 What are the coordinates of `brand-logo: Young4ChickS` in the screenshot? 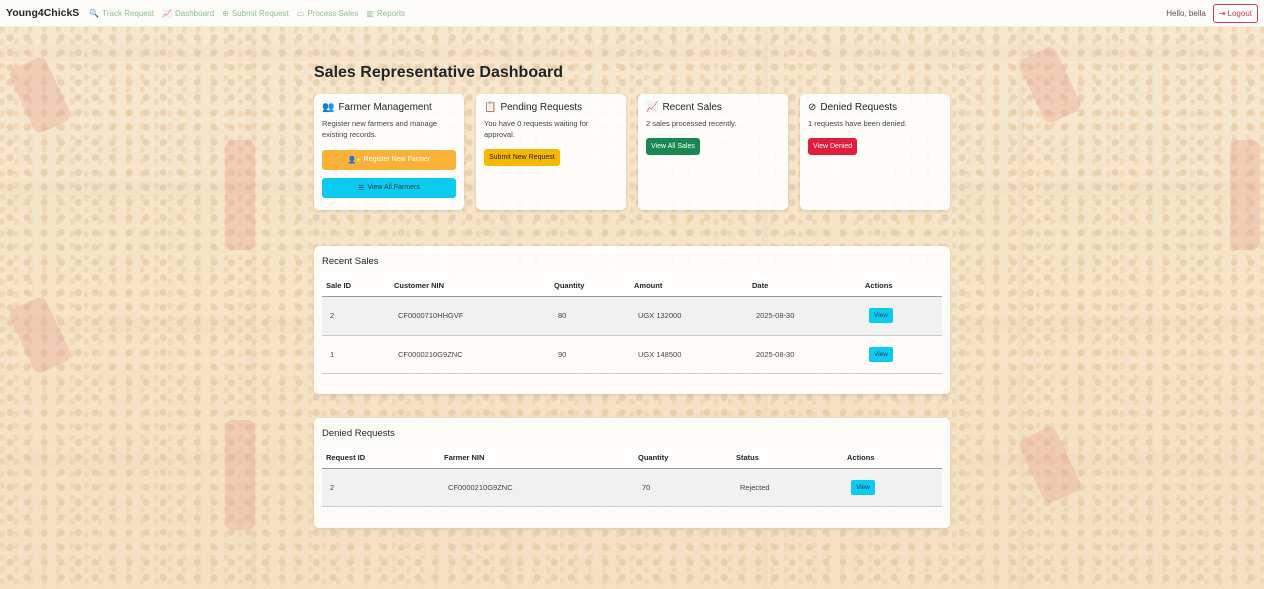 It's located at (42, 13).